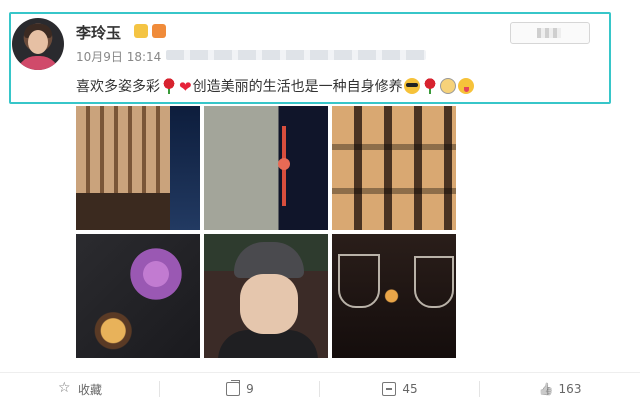 This screenshot has height=406, width=640. What do you see at coordinates (394, 296) in the screenshot?
I see `photo-wine-glasses` at bounding box center [394, 296].